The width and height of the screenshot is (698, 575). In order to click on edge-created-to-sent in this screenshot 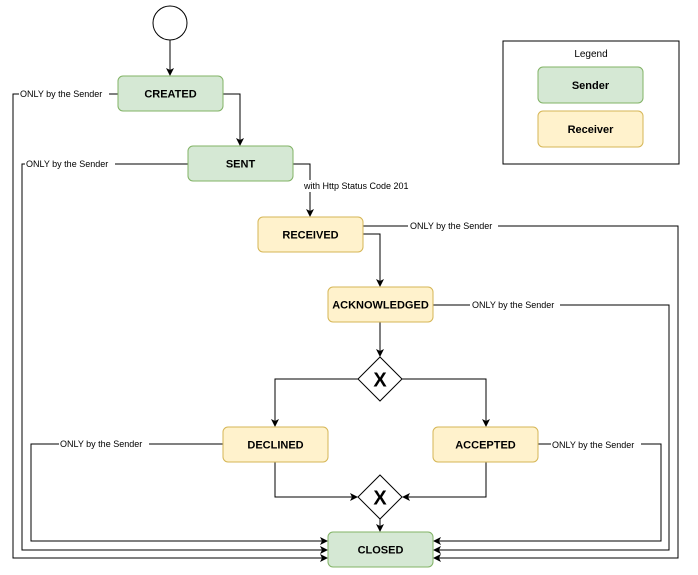, I will do `click(233, 119)`.